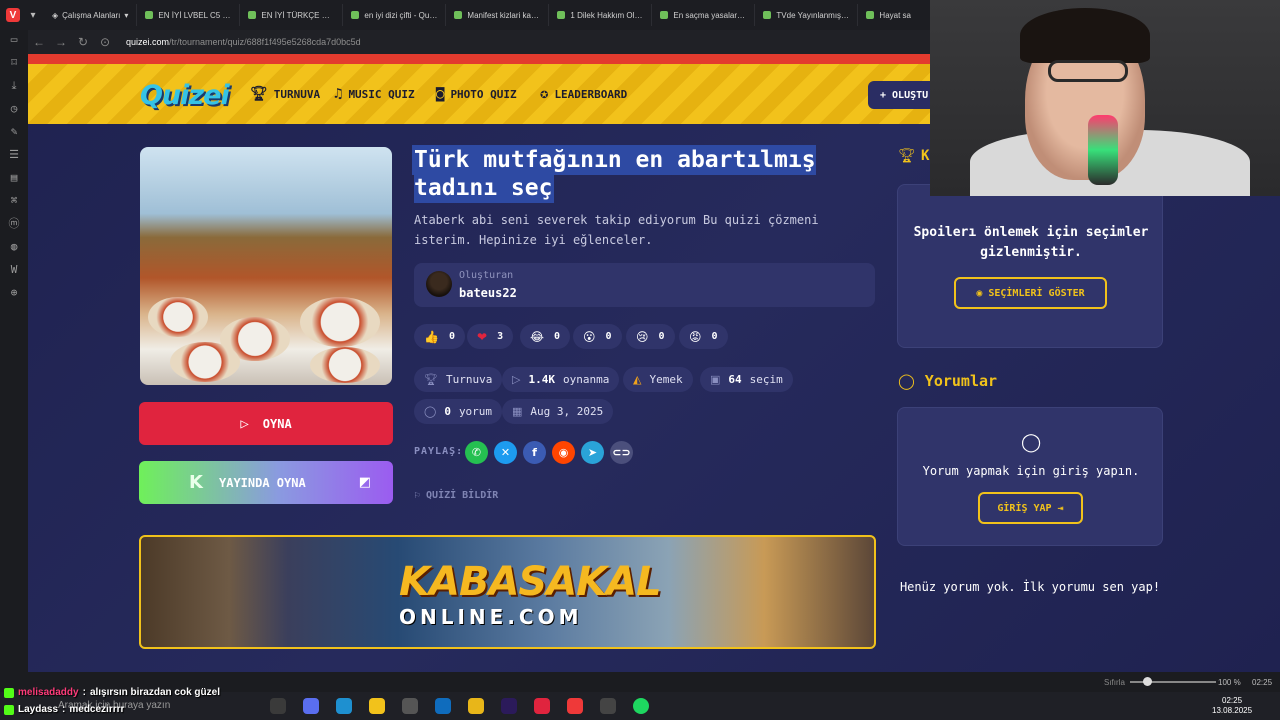 Image resolution: width=1280 pixels, height=720 pixels. What do you see at coordinates (1229, 682) in the screenshot?
I see `zoom-level: 100 %` at bounding box center [1229, 682].